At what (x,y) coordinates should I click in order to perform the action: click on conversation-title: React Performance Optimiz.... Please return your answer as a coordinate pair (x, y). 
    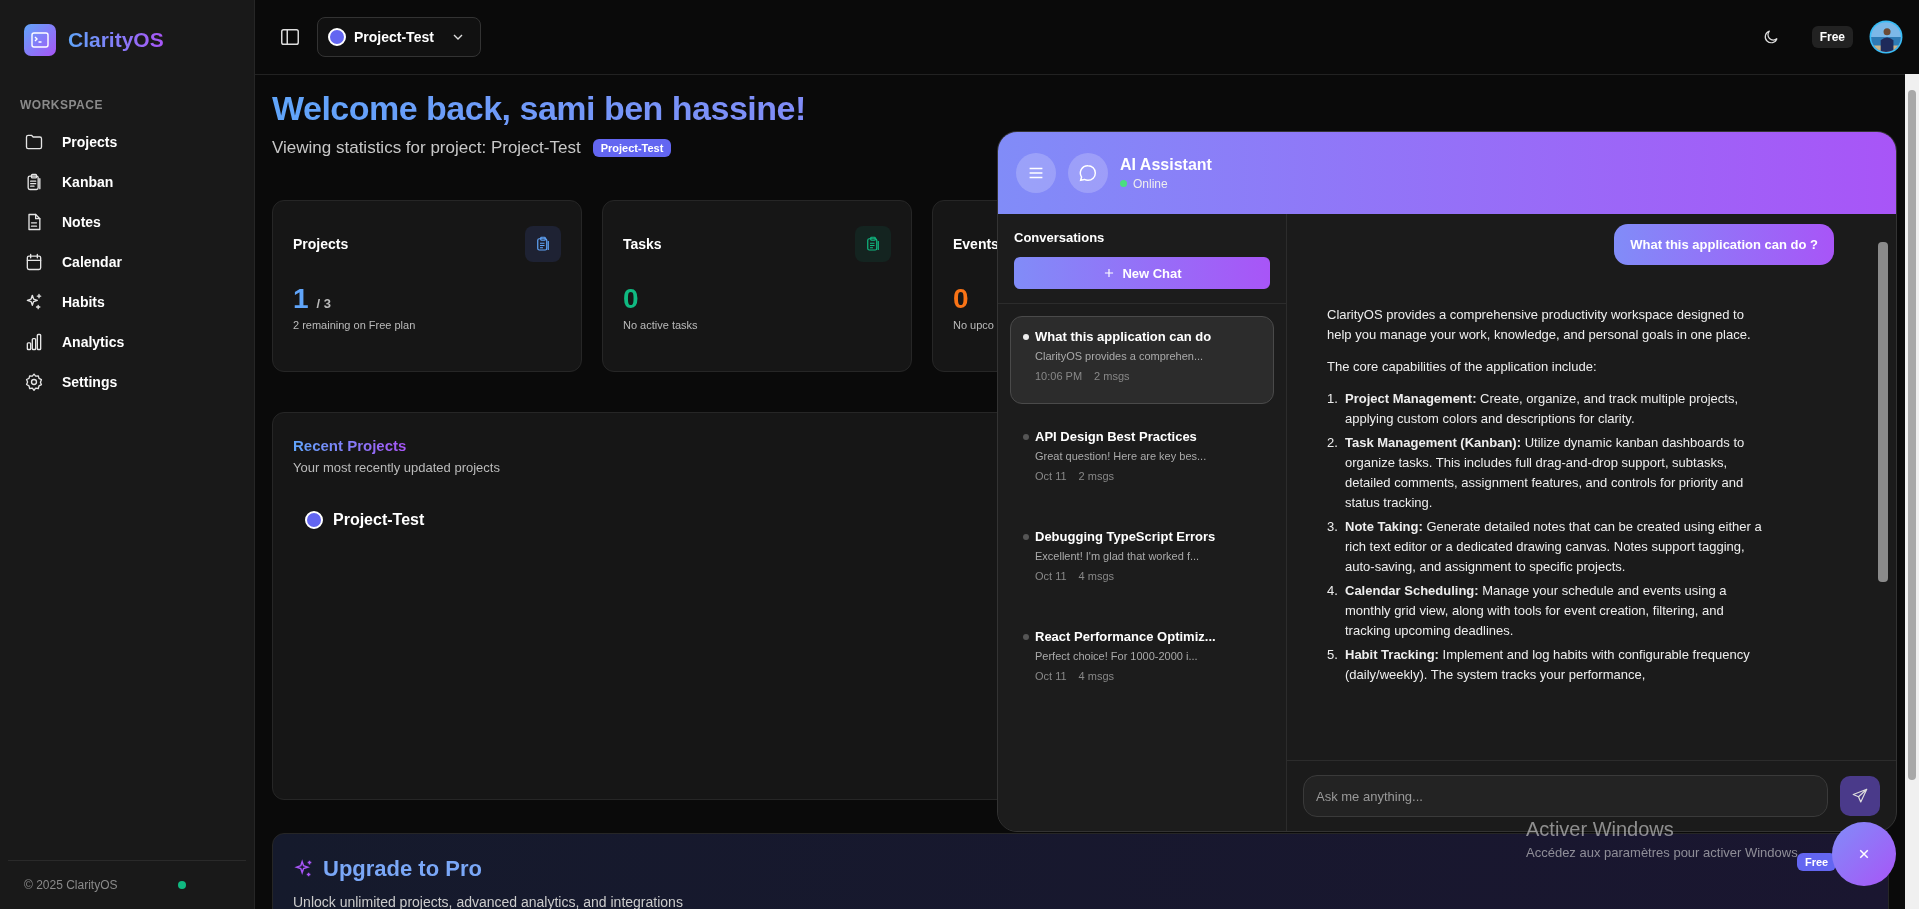
    Looking at the image, I should click on (1125, 636).